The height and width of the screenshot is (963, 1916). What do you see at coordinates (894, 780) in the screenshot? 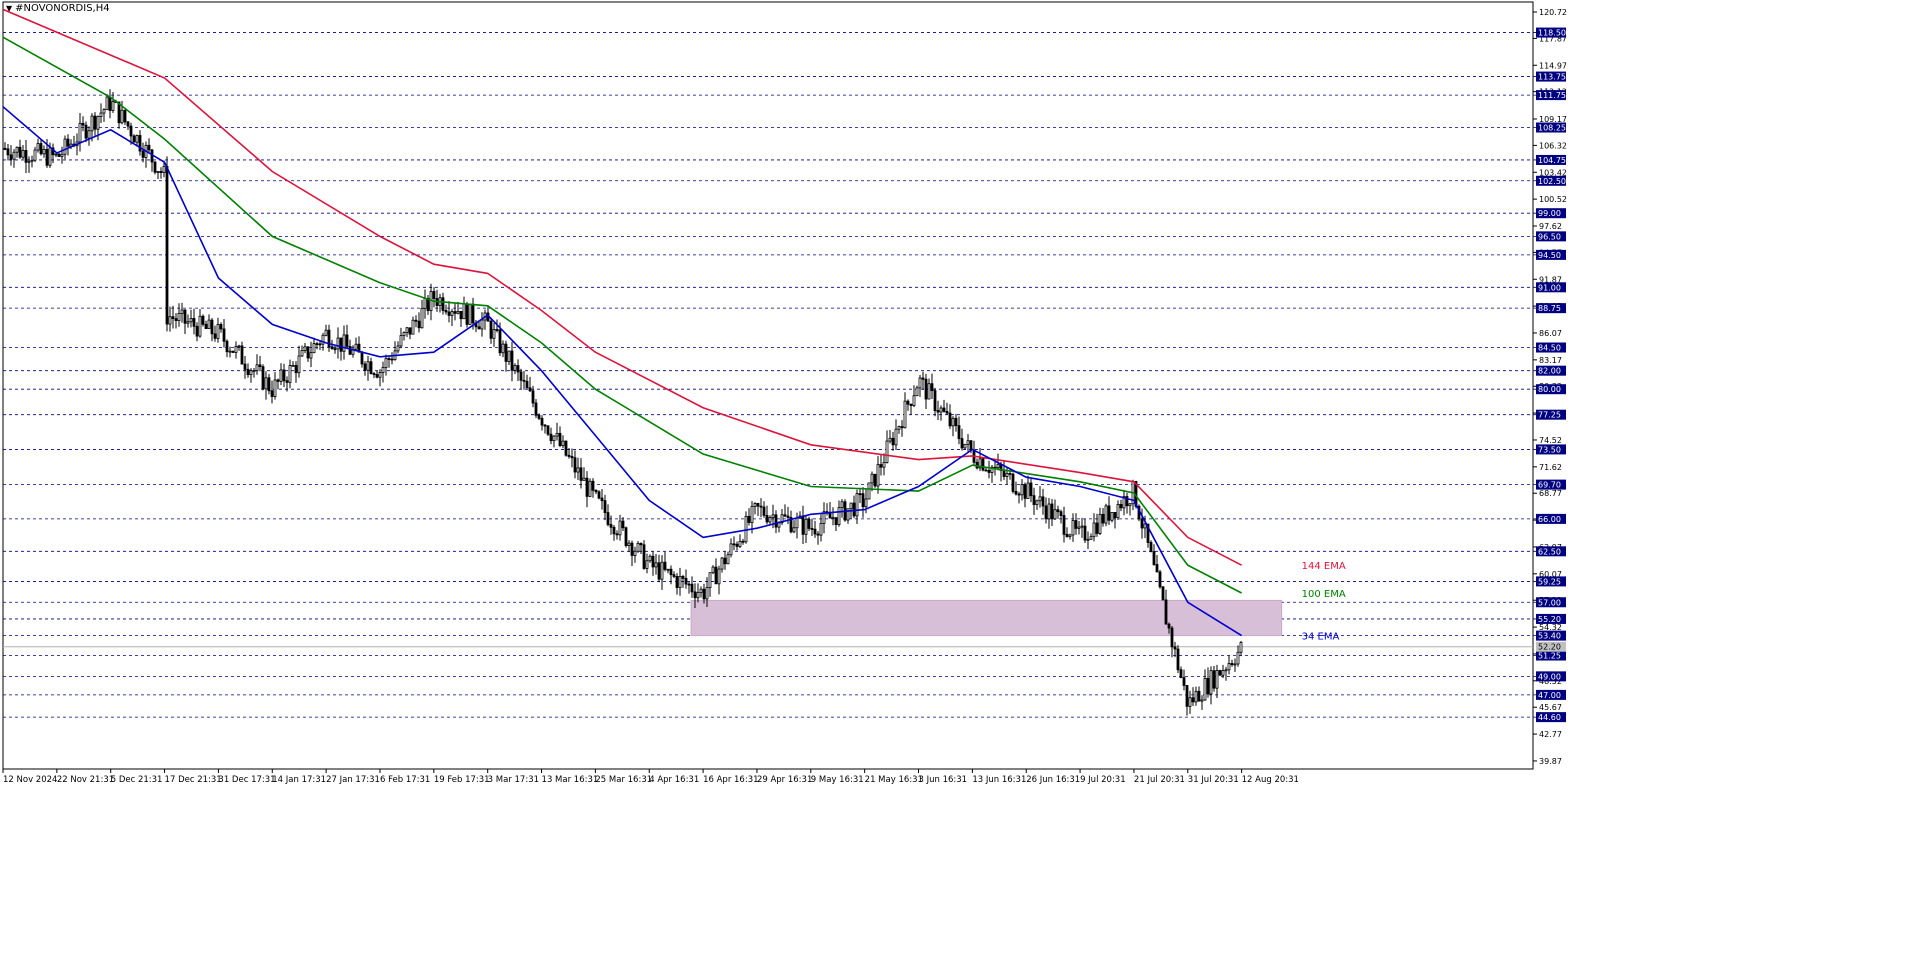
I see `time-tick-label: 21 May 16:31` at bounding box center [894, 780].